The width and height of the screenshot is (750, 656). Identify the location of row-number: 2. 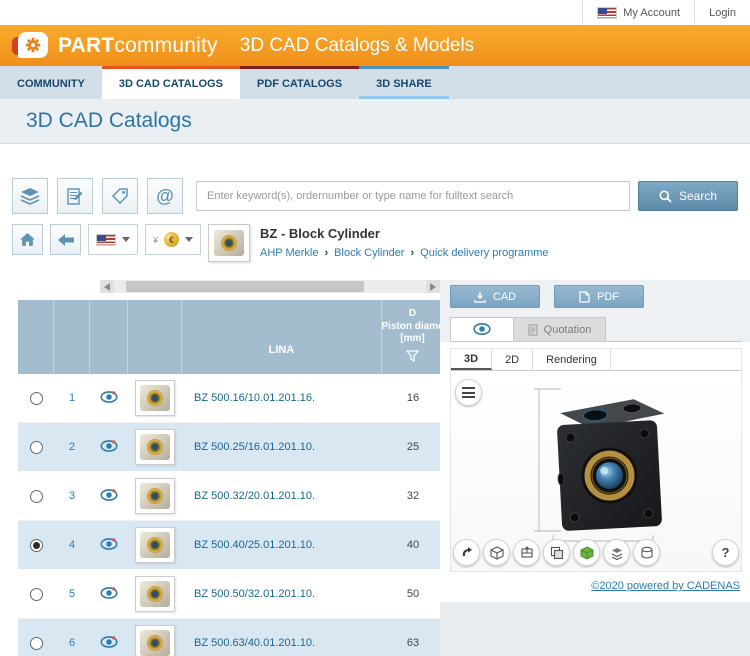
(72, 447).